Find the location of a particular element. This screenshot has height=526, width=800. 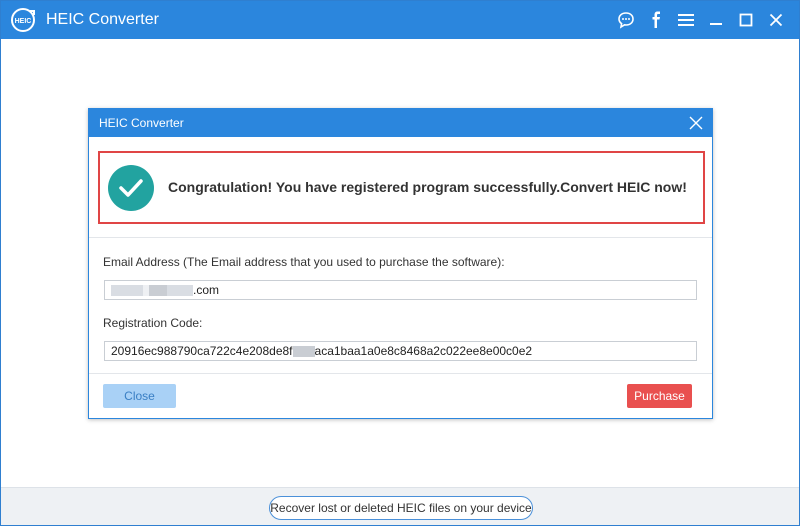

email-field: .com is located at coordinates (400, 290).